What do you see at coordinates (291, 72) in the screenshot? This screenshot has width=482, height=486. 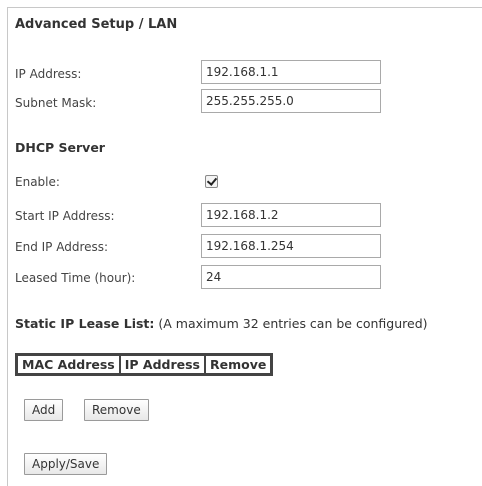 I see `ip-address-input` at bounding box center [291, 72].